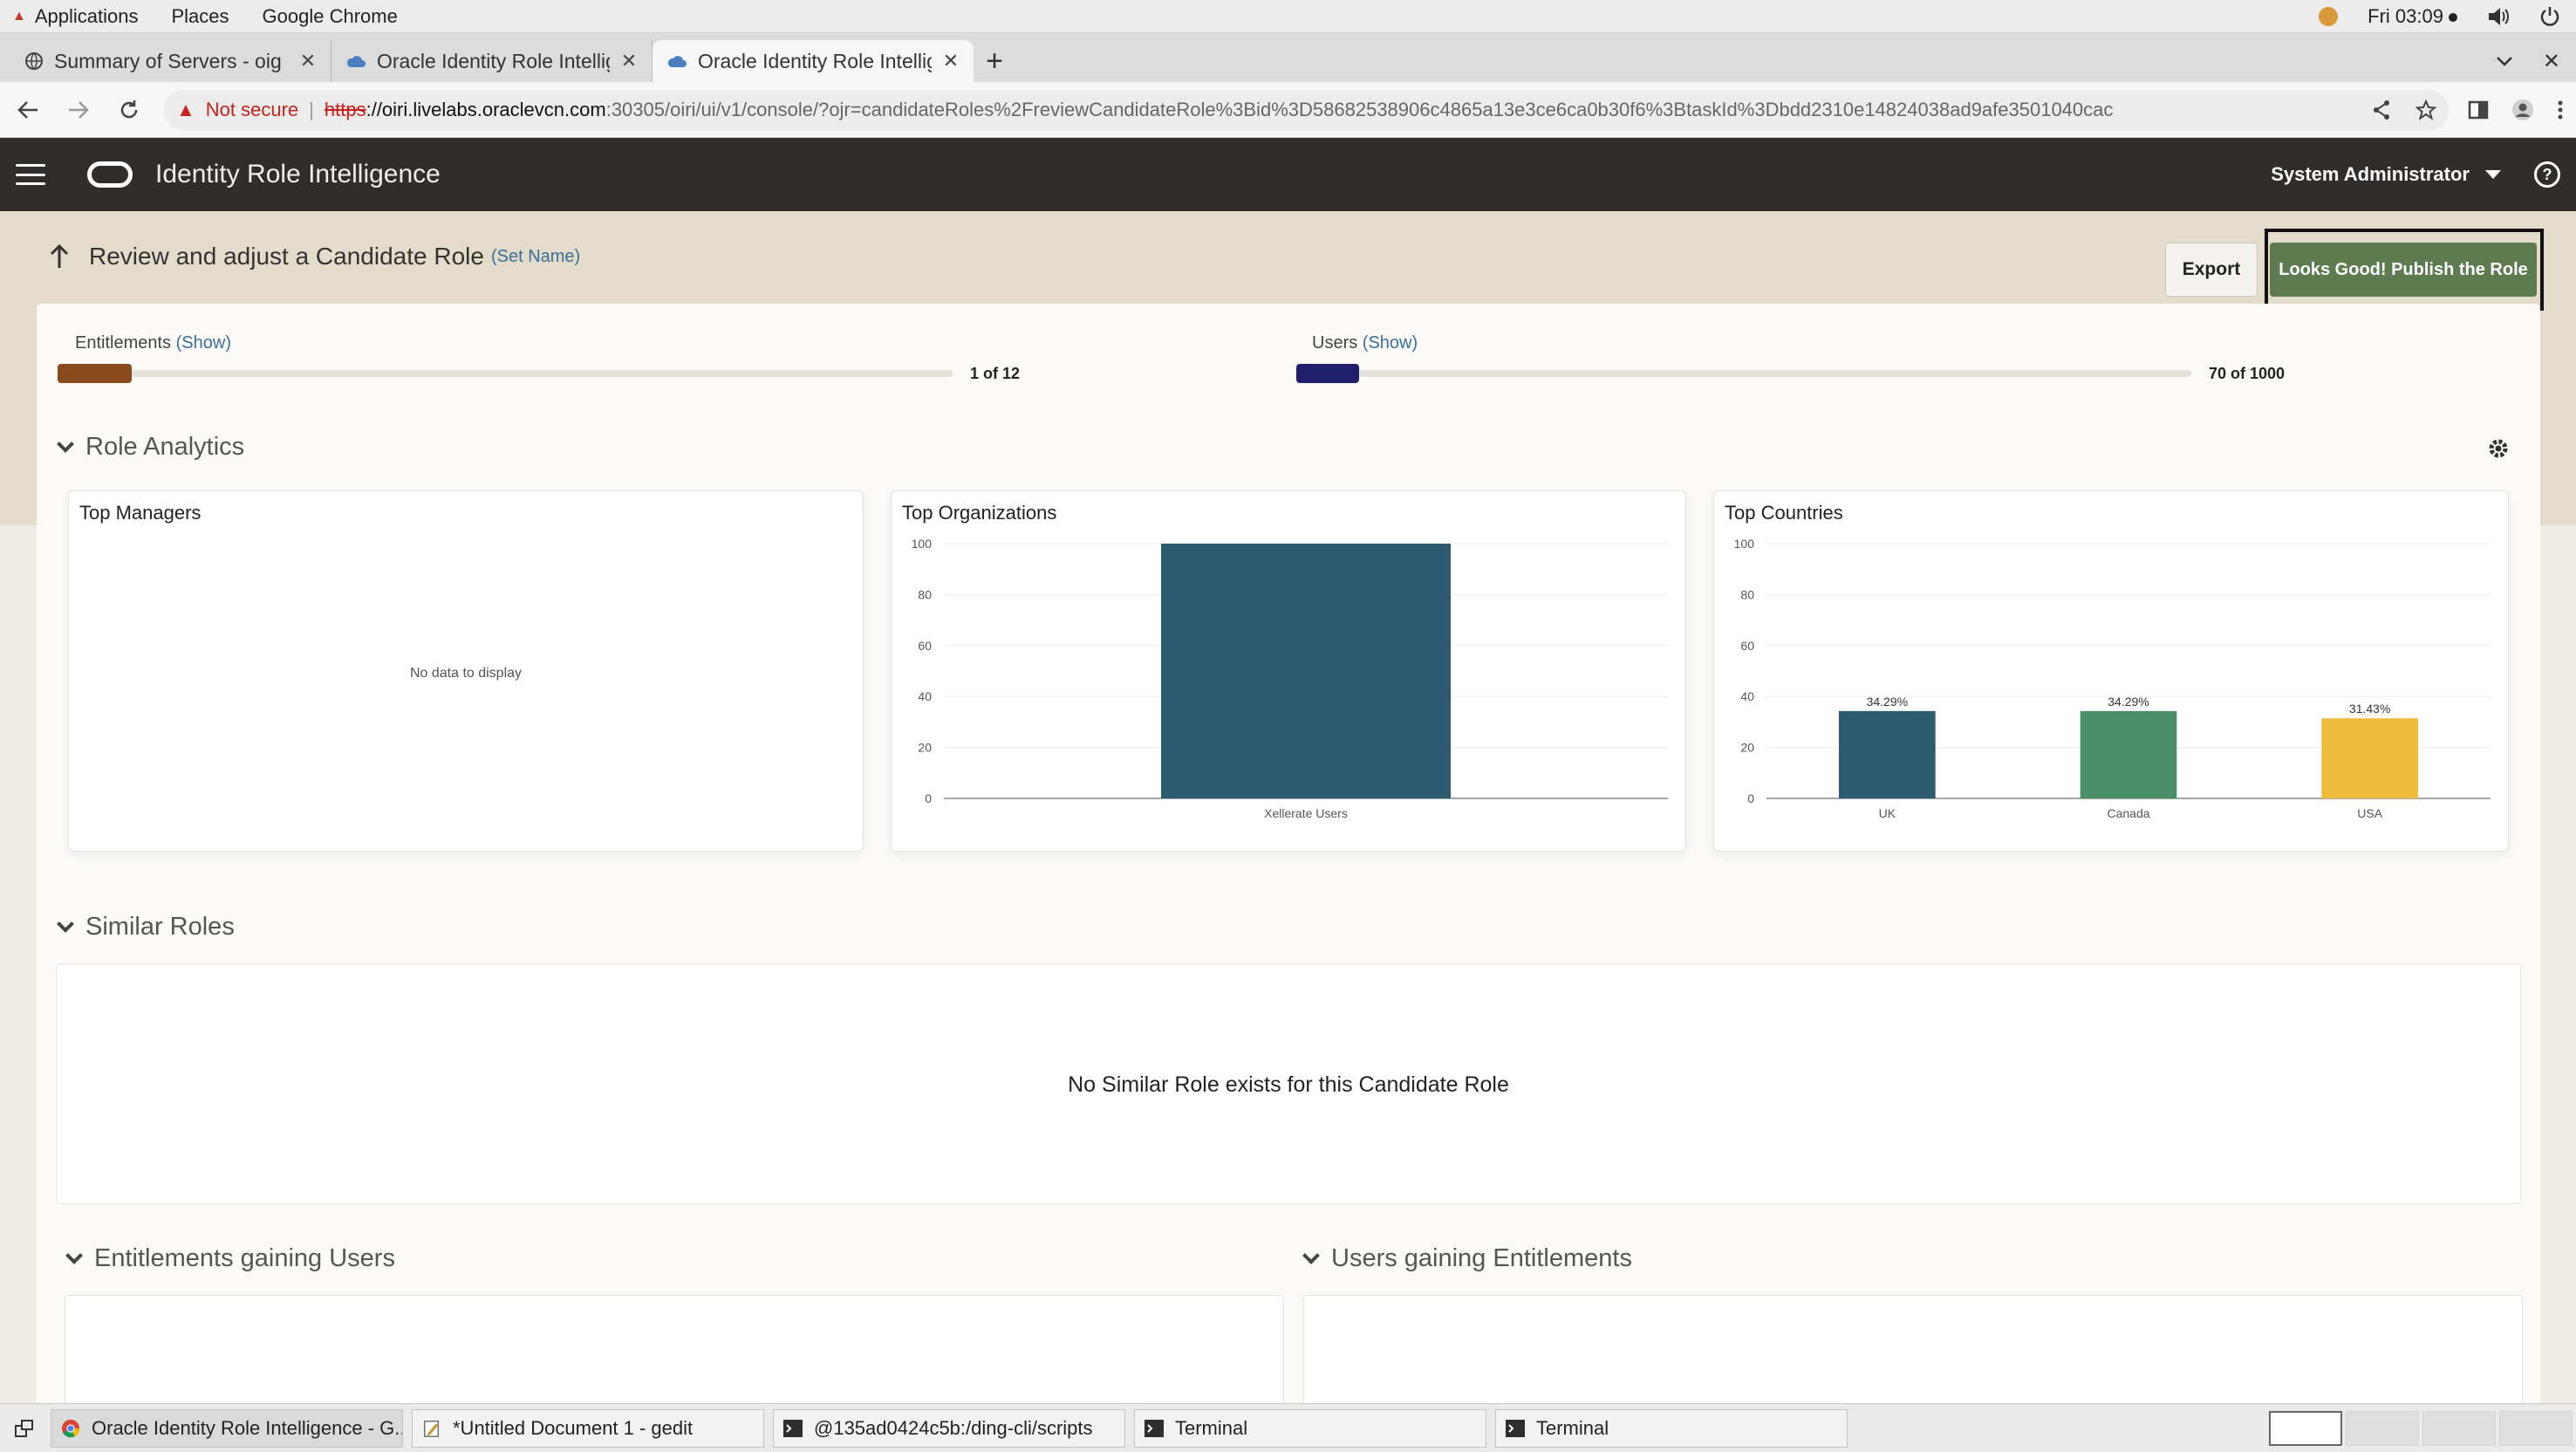  Describe the element at coordinates (230, 1258) in the screenshot. I see `entitlements-gaining-users-header: Entitlements gaining Users` at that location.